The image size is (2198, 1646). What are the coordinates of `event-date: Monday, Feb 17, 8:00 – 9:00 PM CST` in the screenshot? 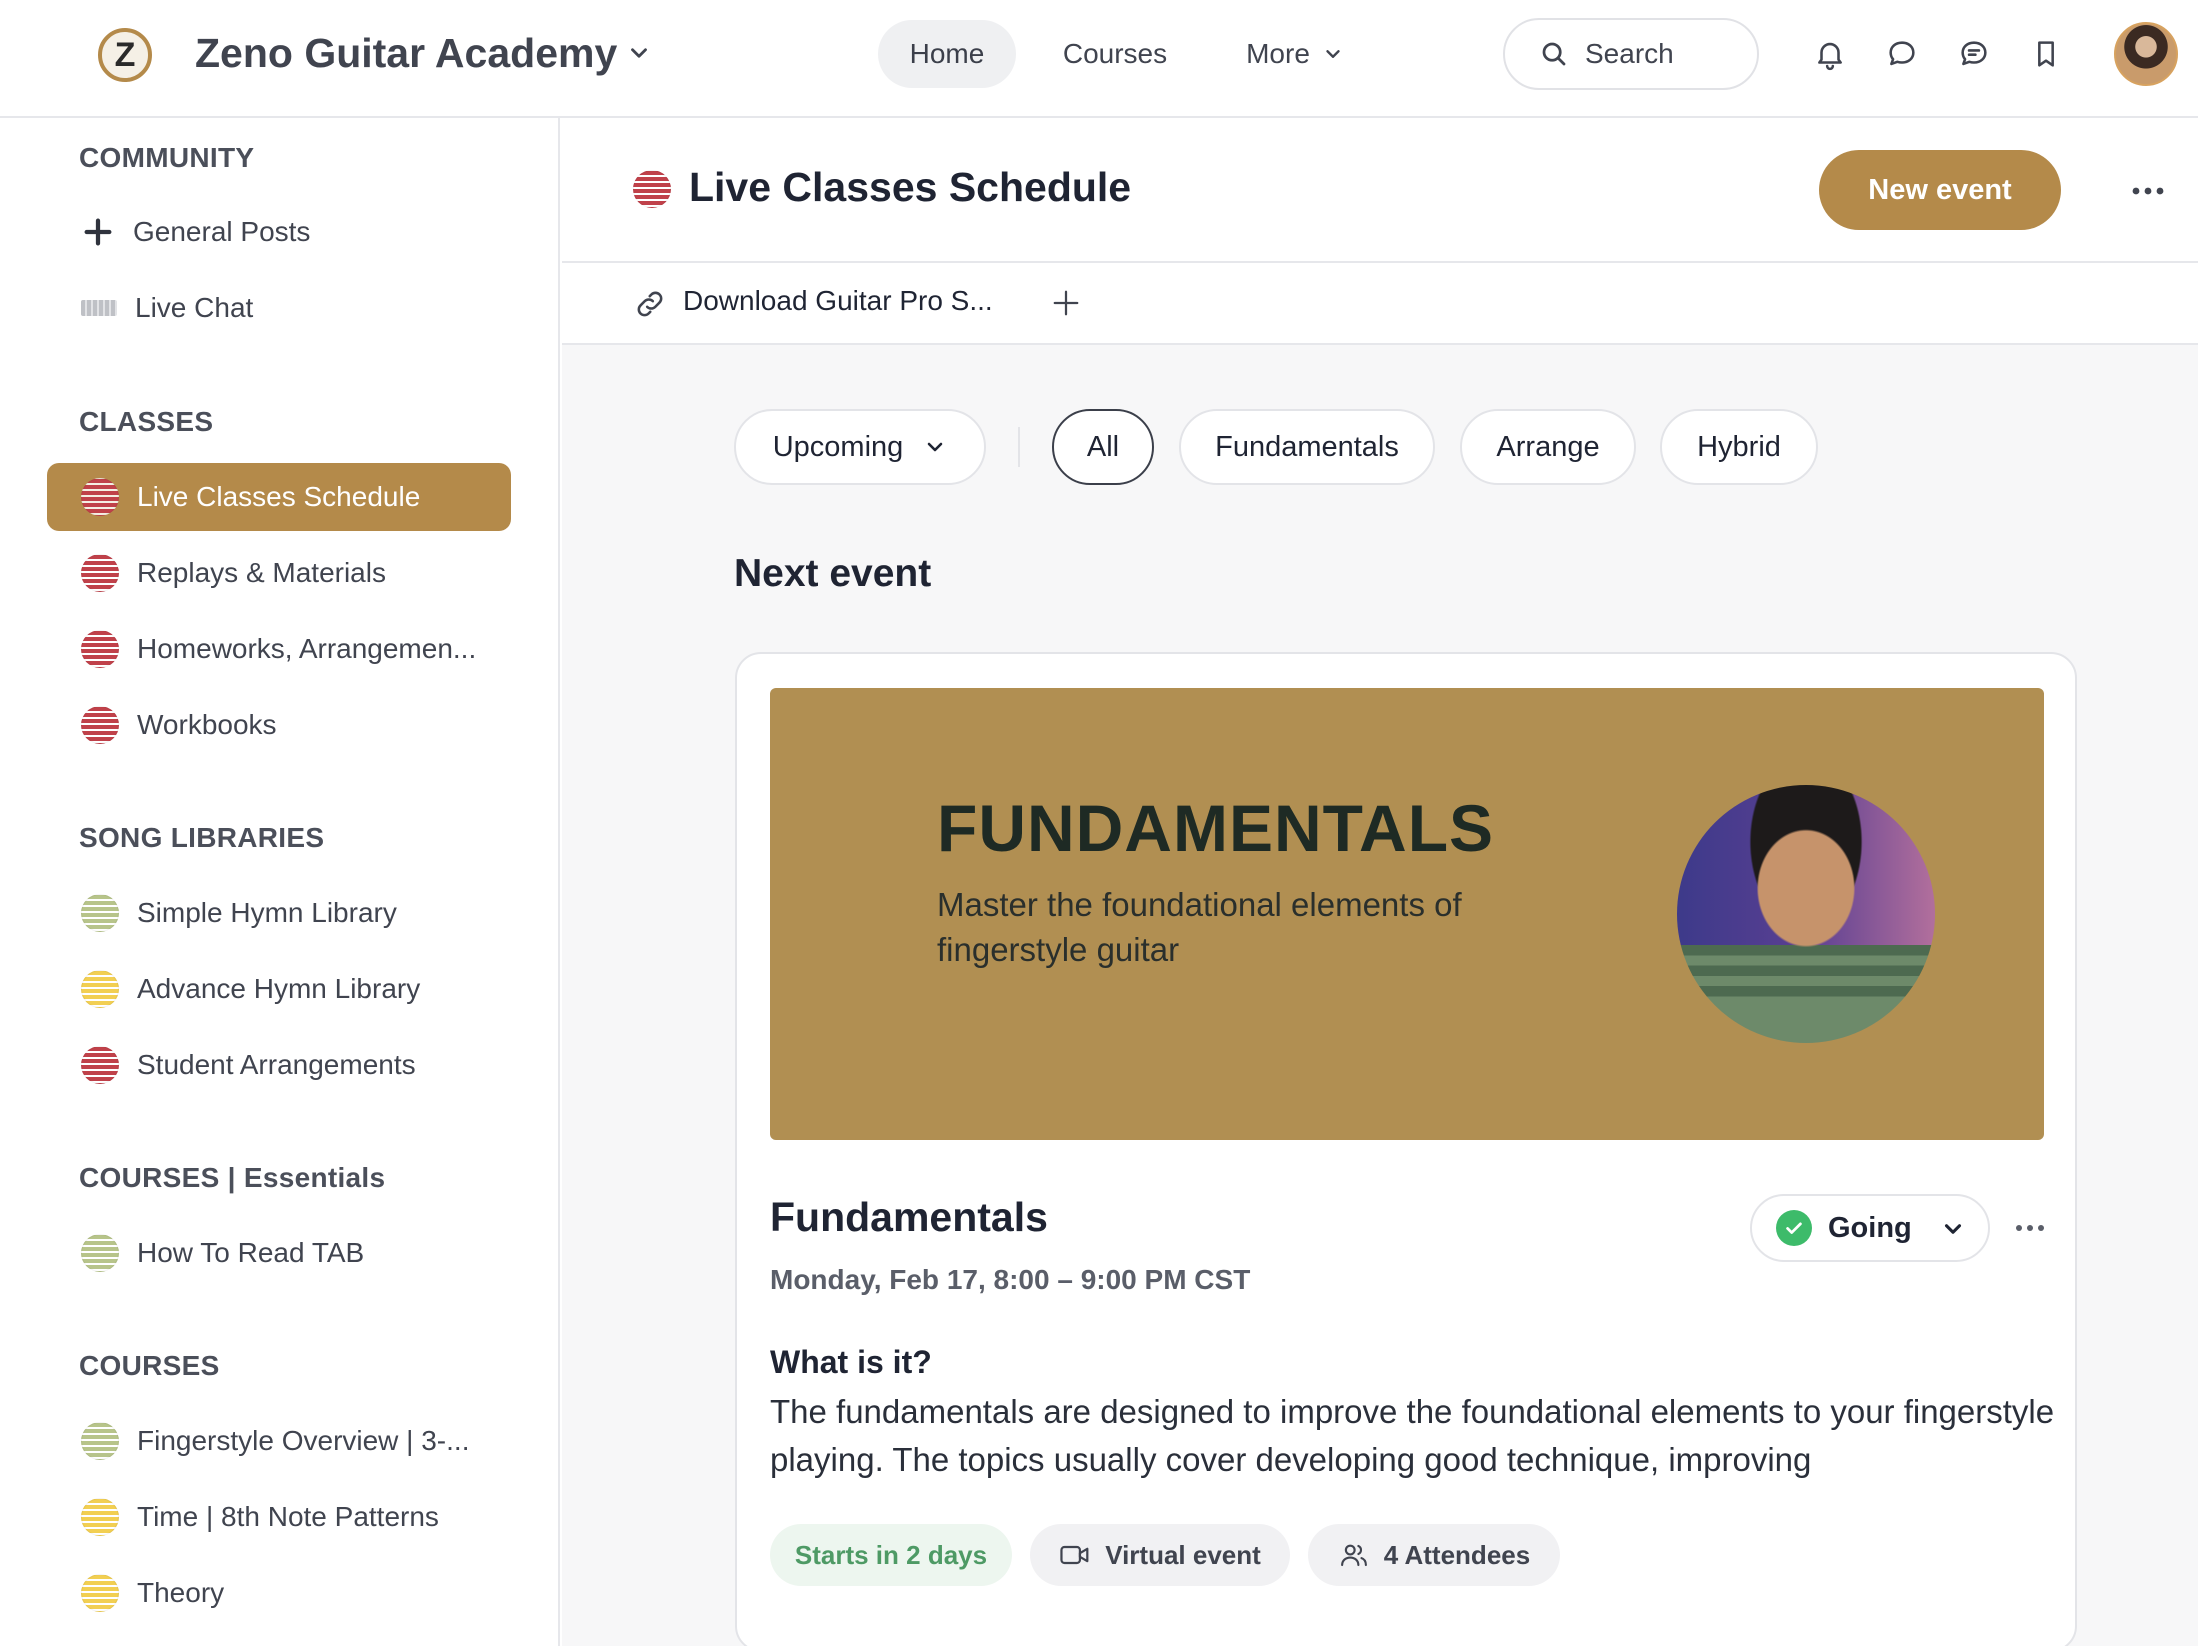 It's located at (1010, 1279).